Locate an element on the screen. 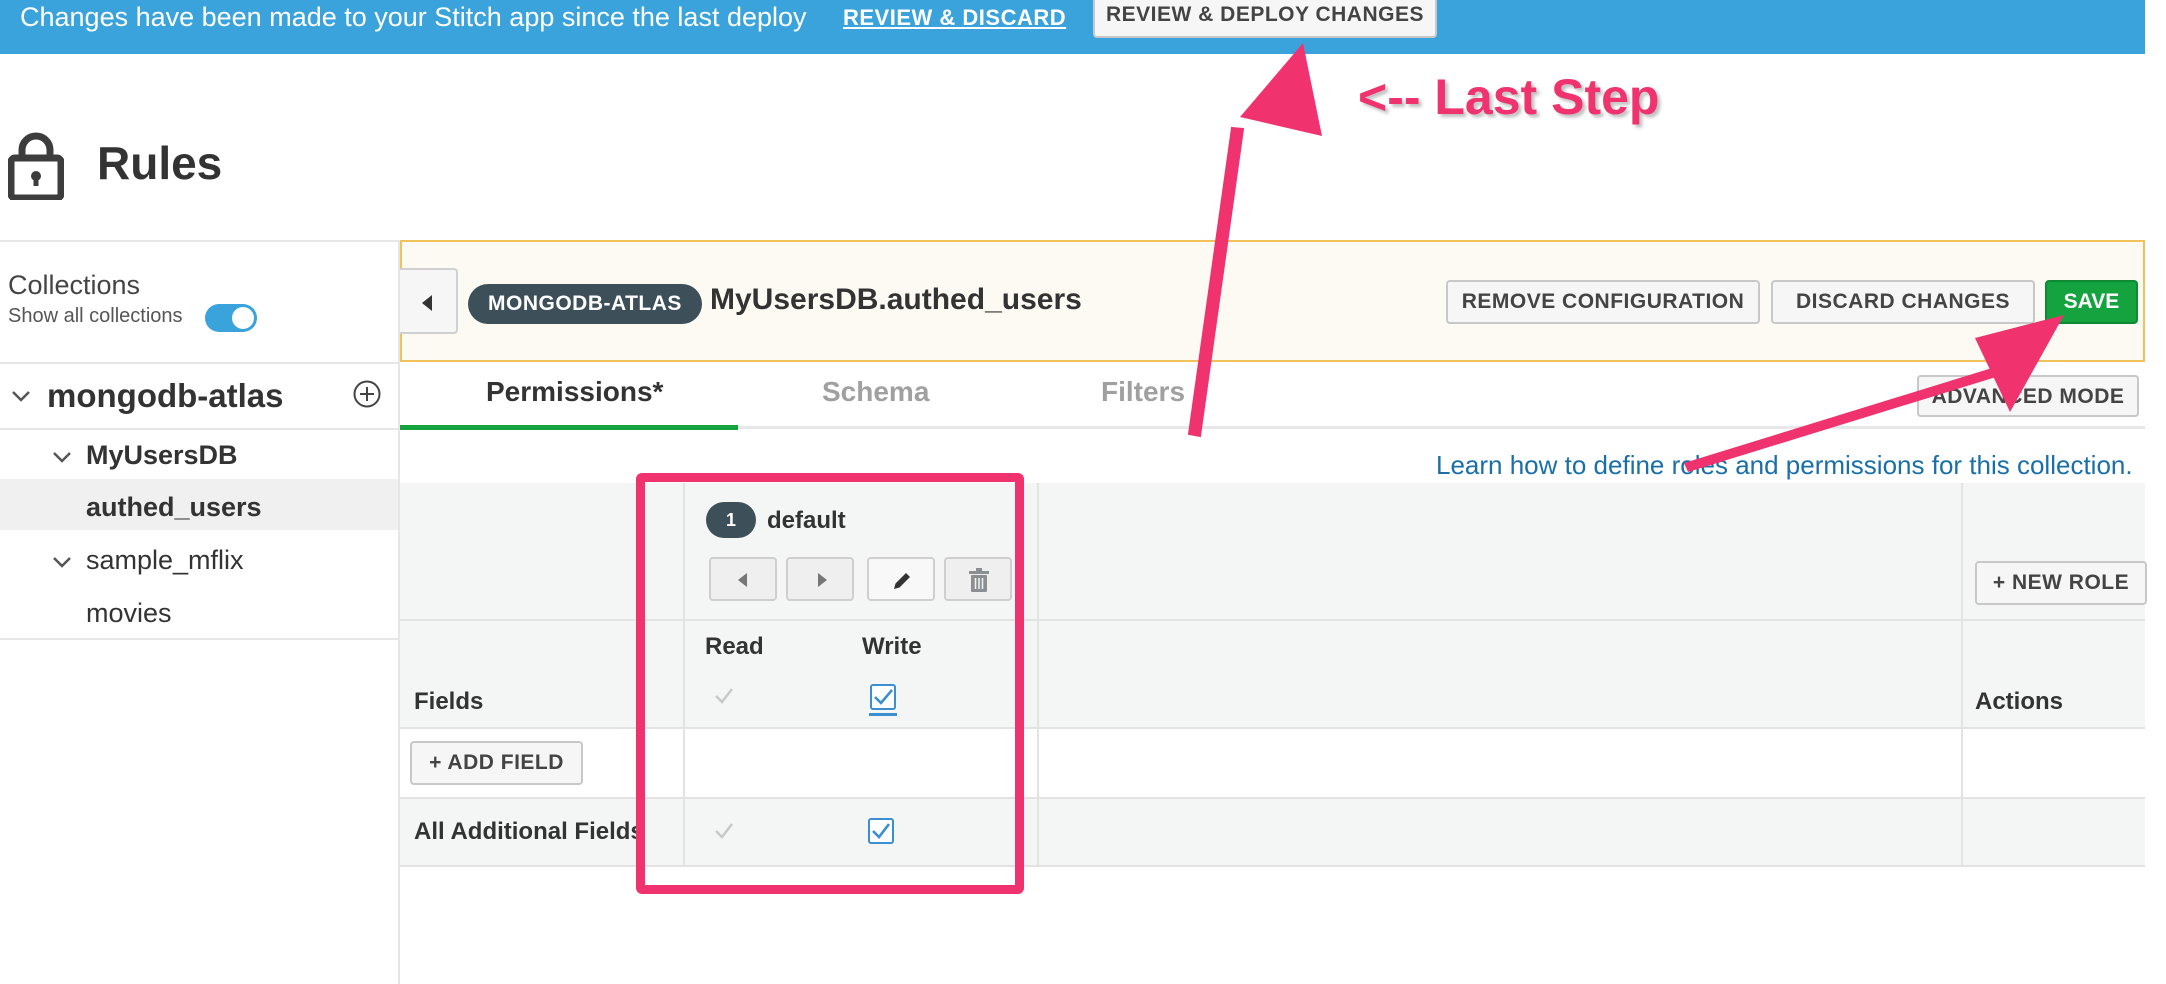  arrow-to-save-button is located at coordinates (1840, 420).